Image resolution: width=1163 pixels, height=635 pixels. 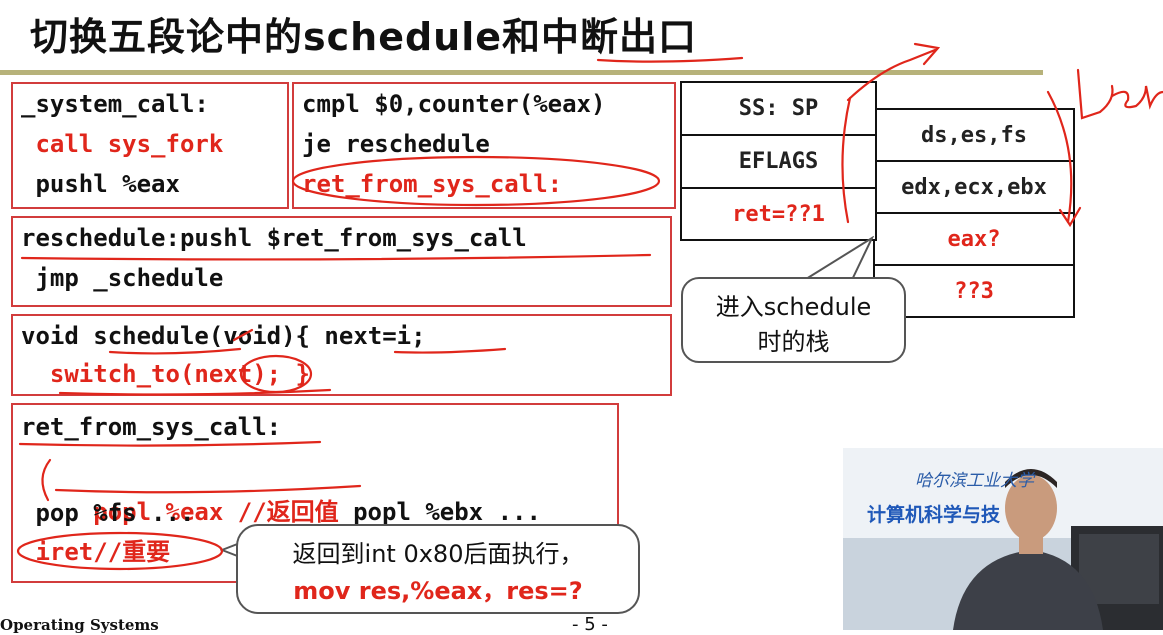 I want to click on slide-title: 切换五段论中的schedule和中断出口, so click(x=364, y=37).